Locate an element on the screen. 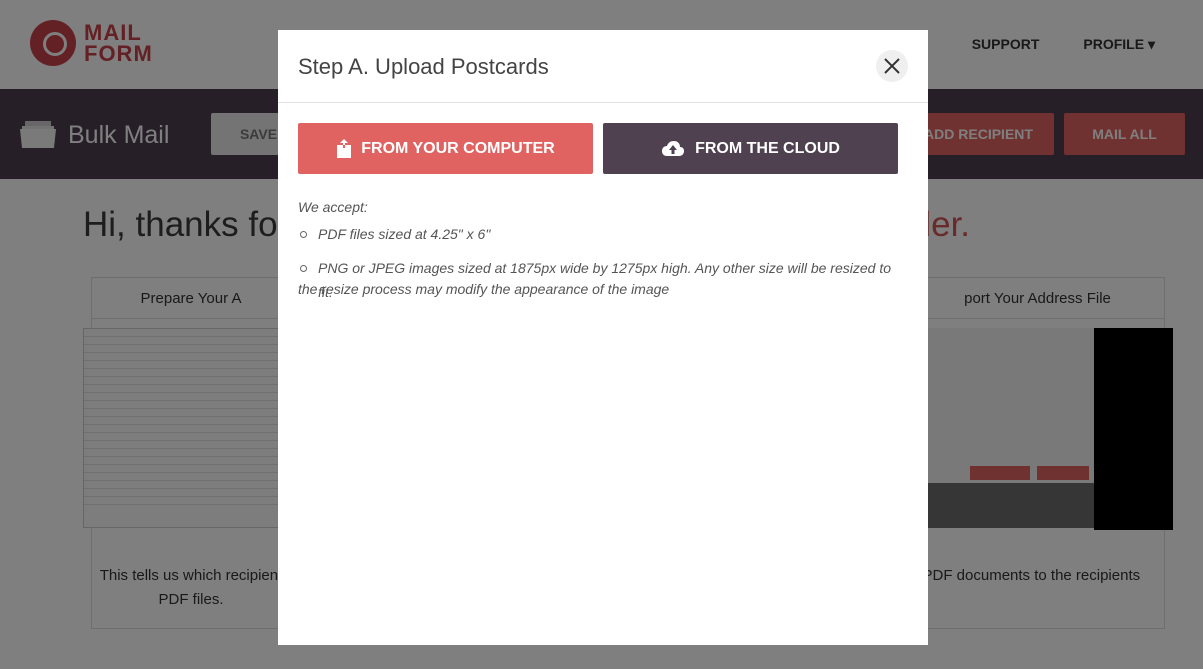  modal-title: Step A. Upload Postcards is located at coordinates (423, 66).